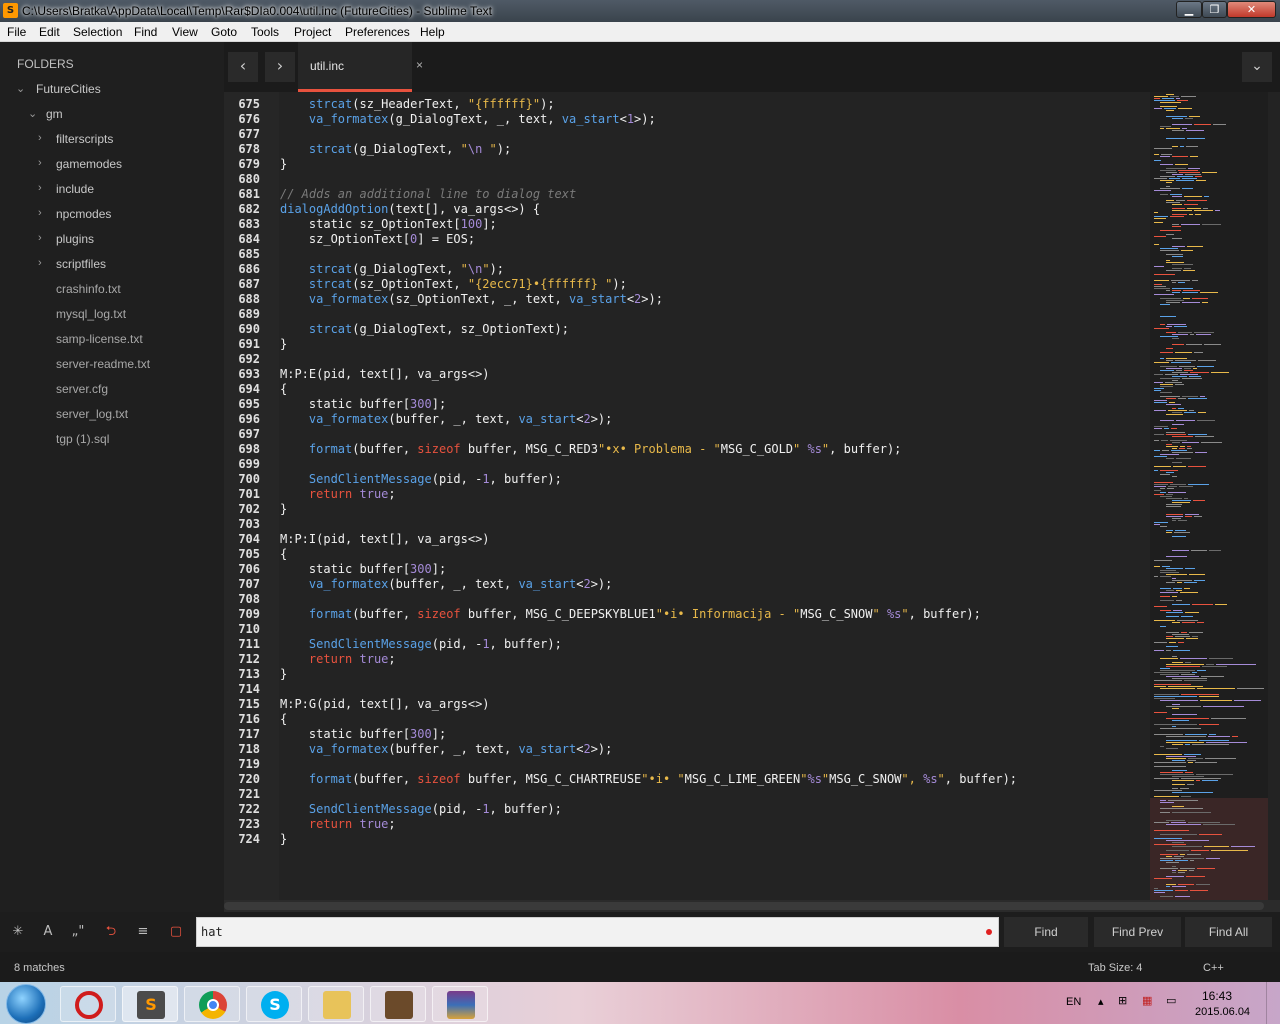  I want to click on vertical-scrollbar, so click(1274, 496).